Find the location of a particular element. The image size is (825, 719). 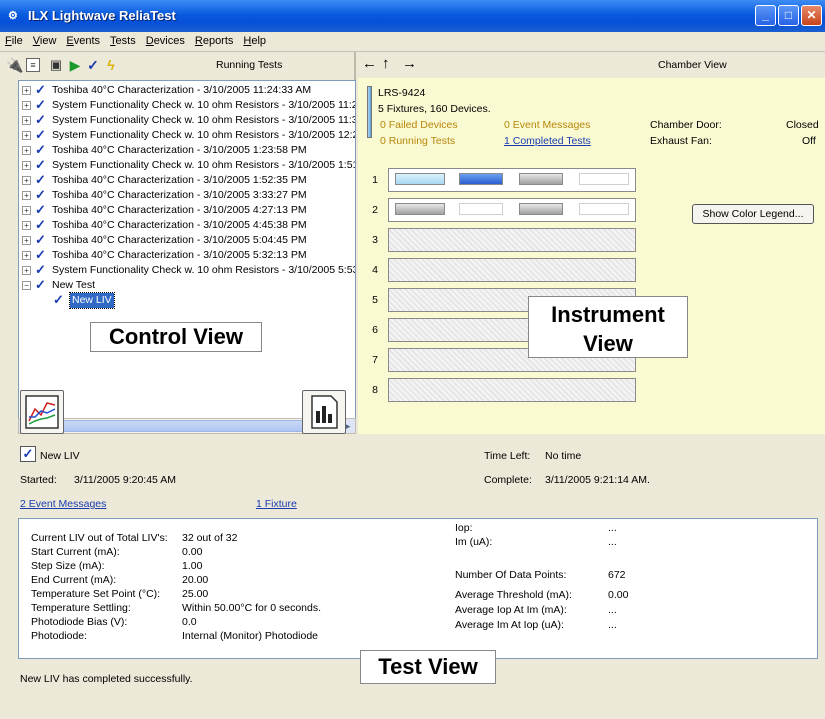

detail-value: 25.00 is located at coordinates (195, 594).